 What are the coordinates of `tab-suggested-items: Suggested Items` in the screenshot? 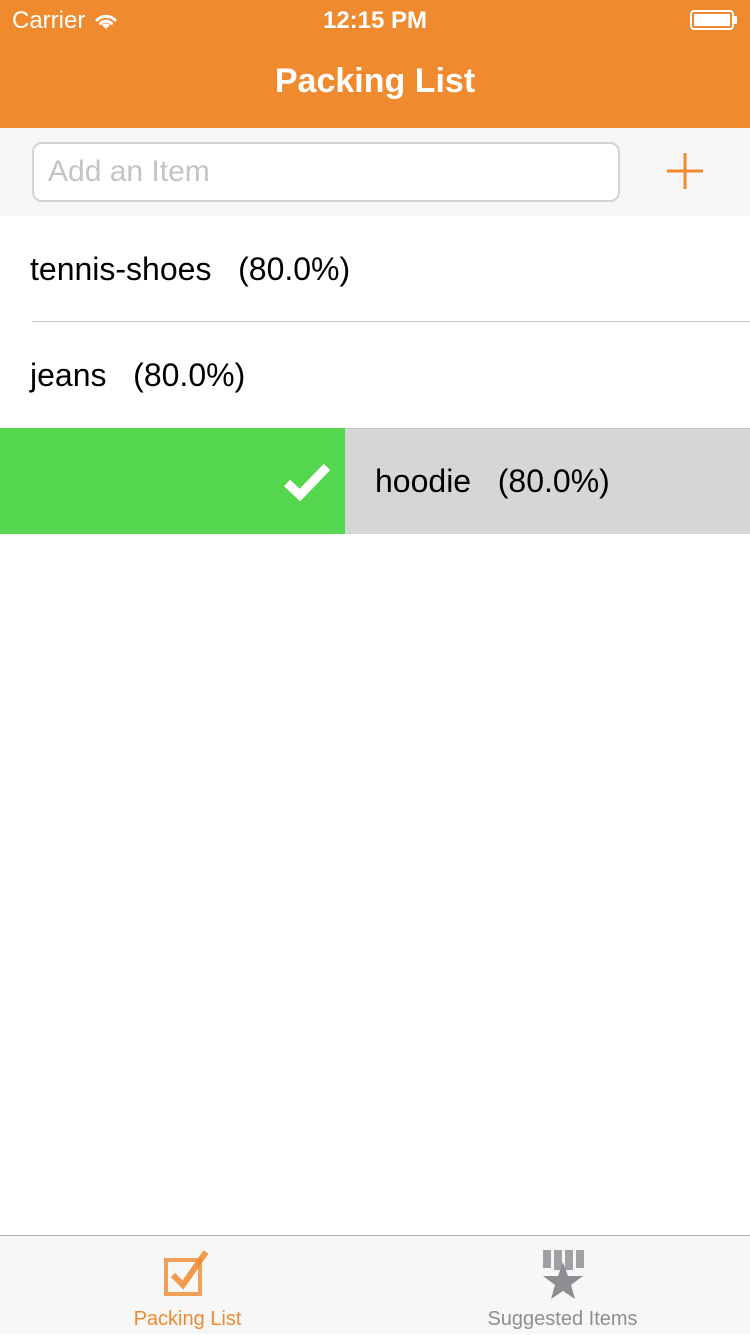 It's located at (562, 1285).